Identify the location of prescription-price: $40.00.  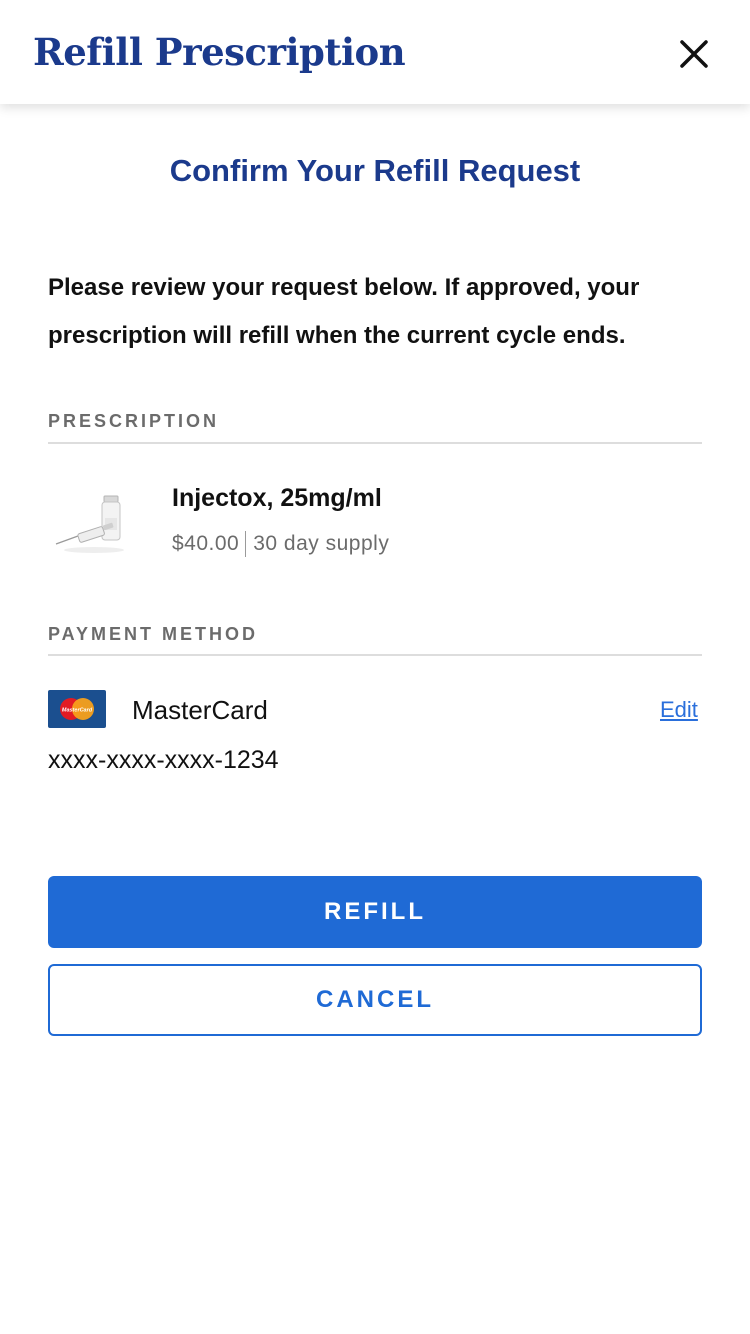
(206, 543).